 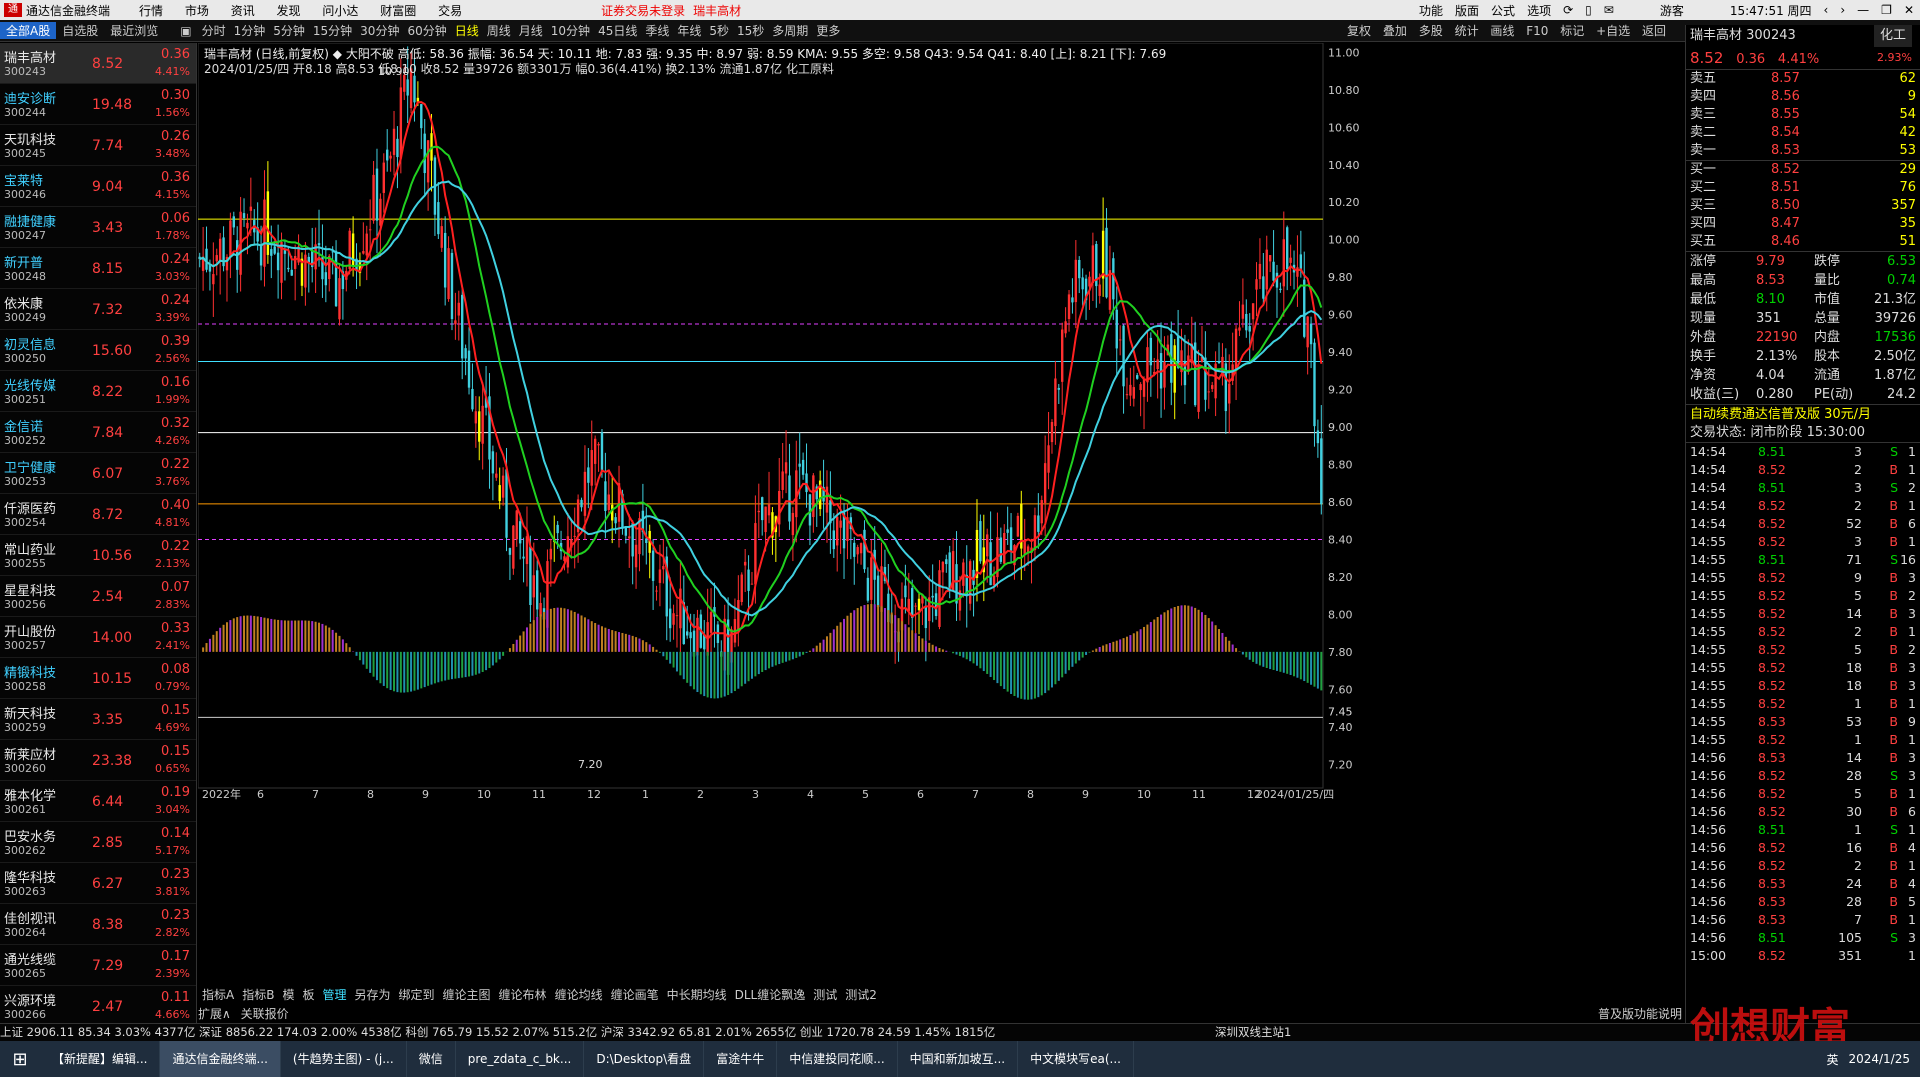 What do you see at coordinates (1467, 10) in the screenshot?
I see `menu-item: 版面` at bounding box center [1467, 10].